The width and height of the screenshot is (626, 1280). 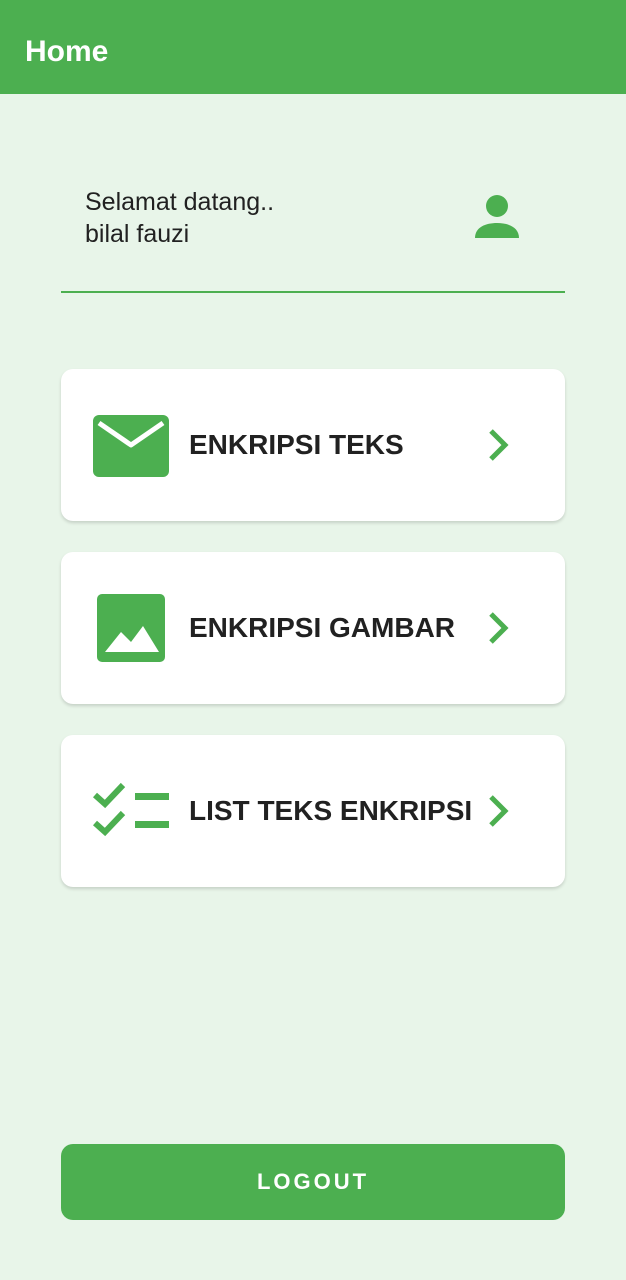 What do you see at coordinates (313, 47) in the screenshot?
I see `app-bar: Home` at bounding box center [313, 47].